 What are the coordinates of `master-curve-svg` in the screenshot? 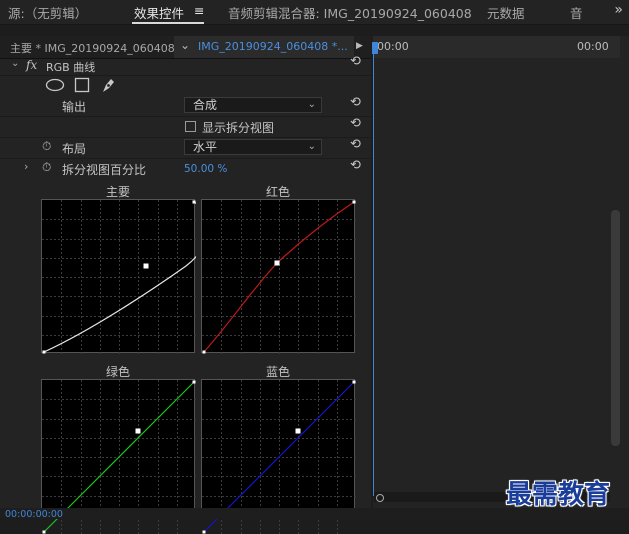 It's located at (119, 277).